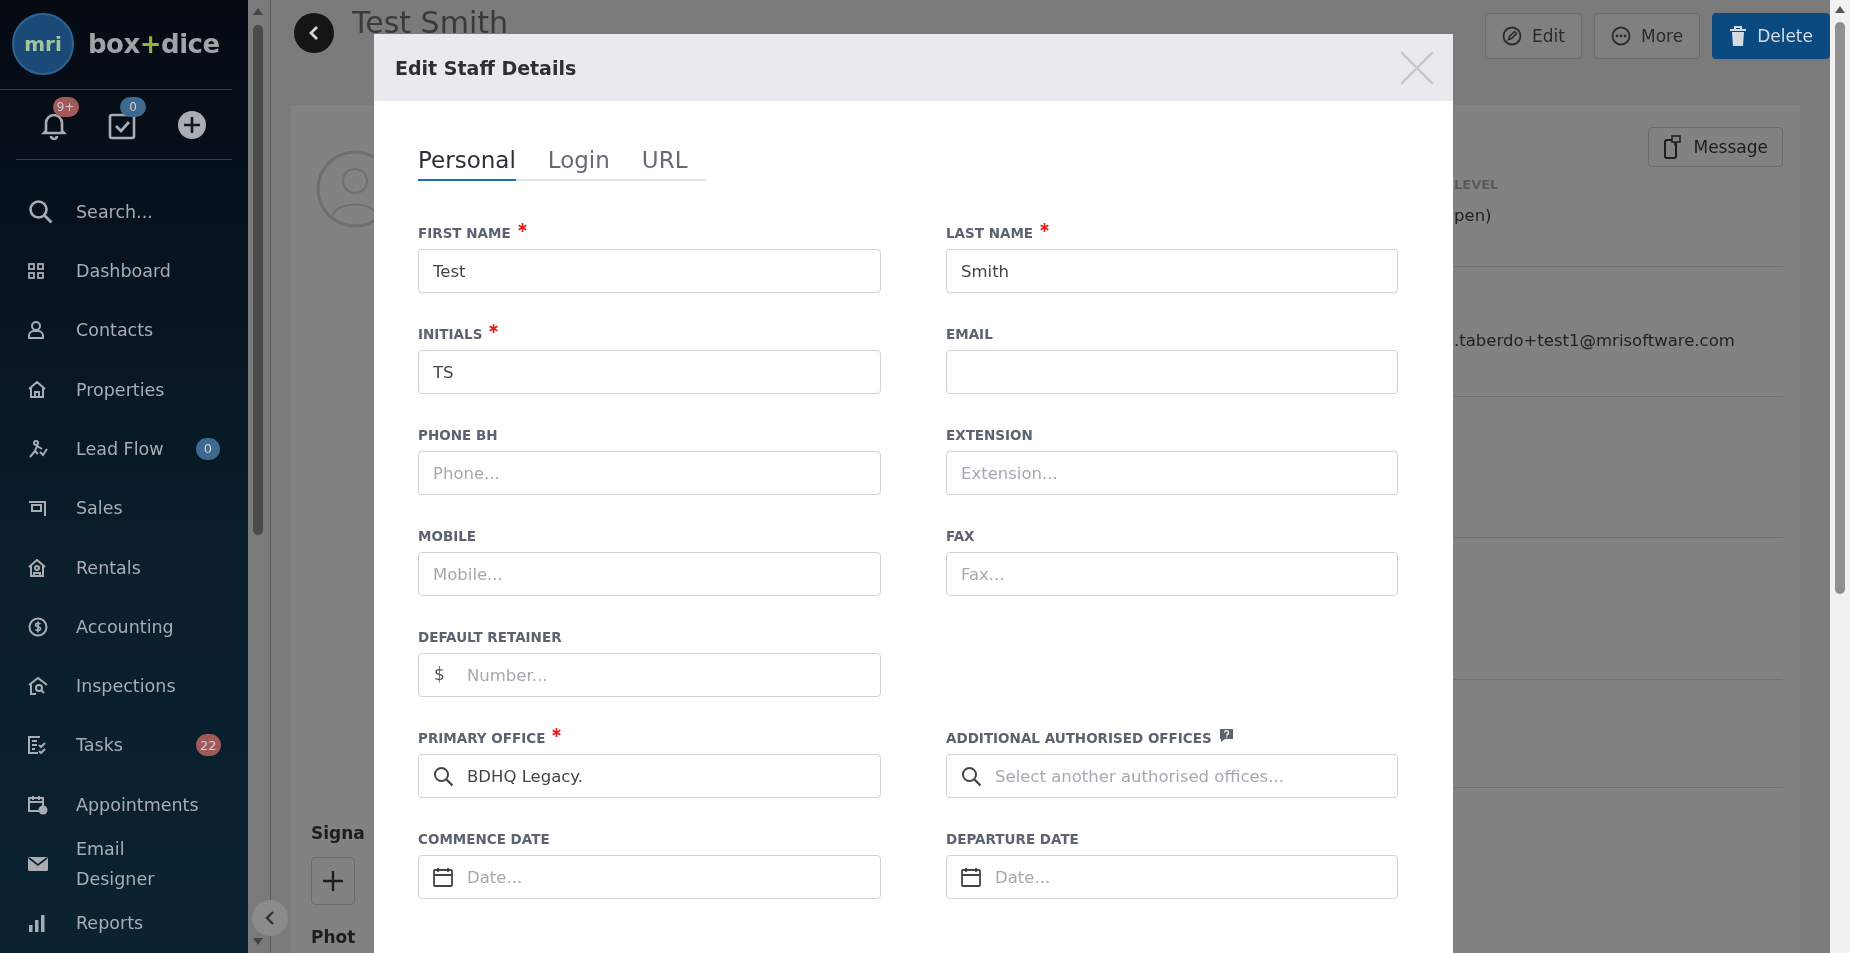 Image resolution: width=1850 pixels, height=953 pixels. What do you see at coordinates (38, 864) in the screenshot?
I see `envelope-icon` at bounding box center [38, 864].